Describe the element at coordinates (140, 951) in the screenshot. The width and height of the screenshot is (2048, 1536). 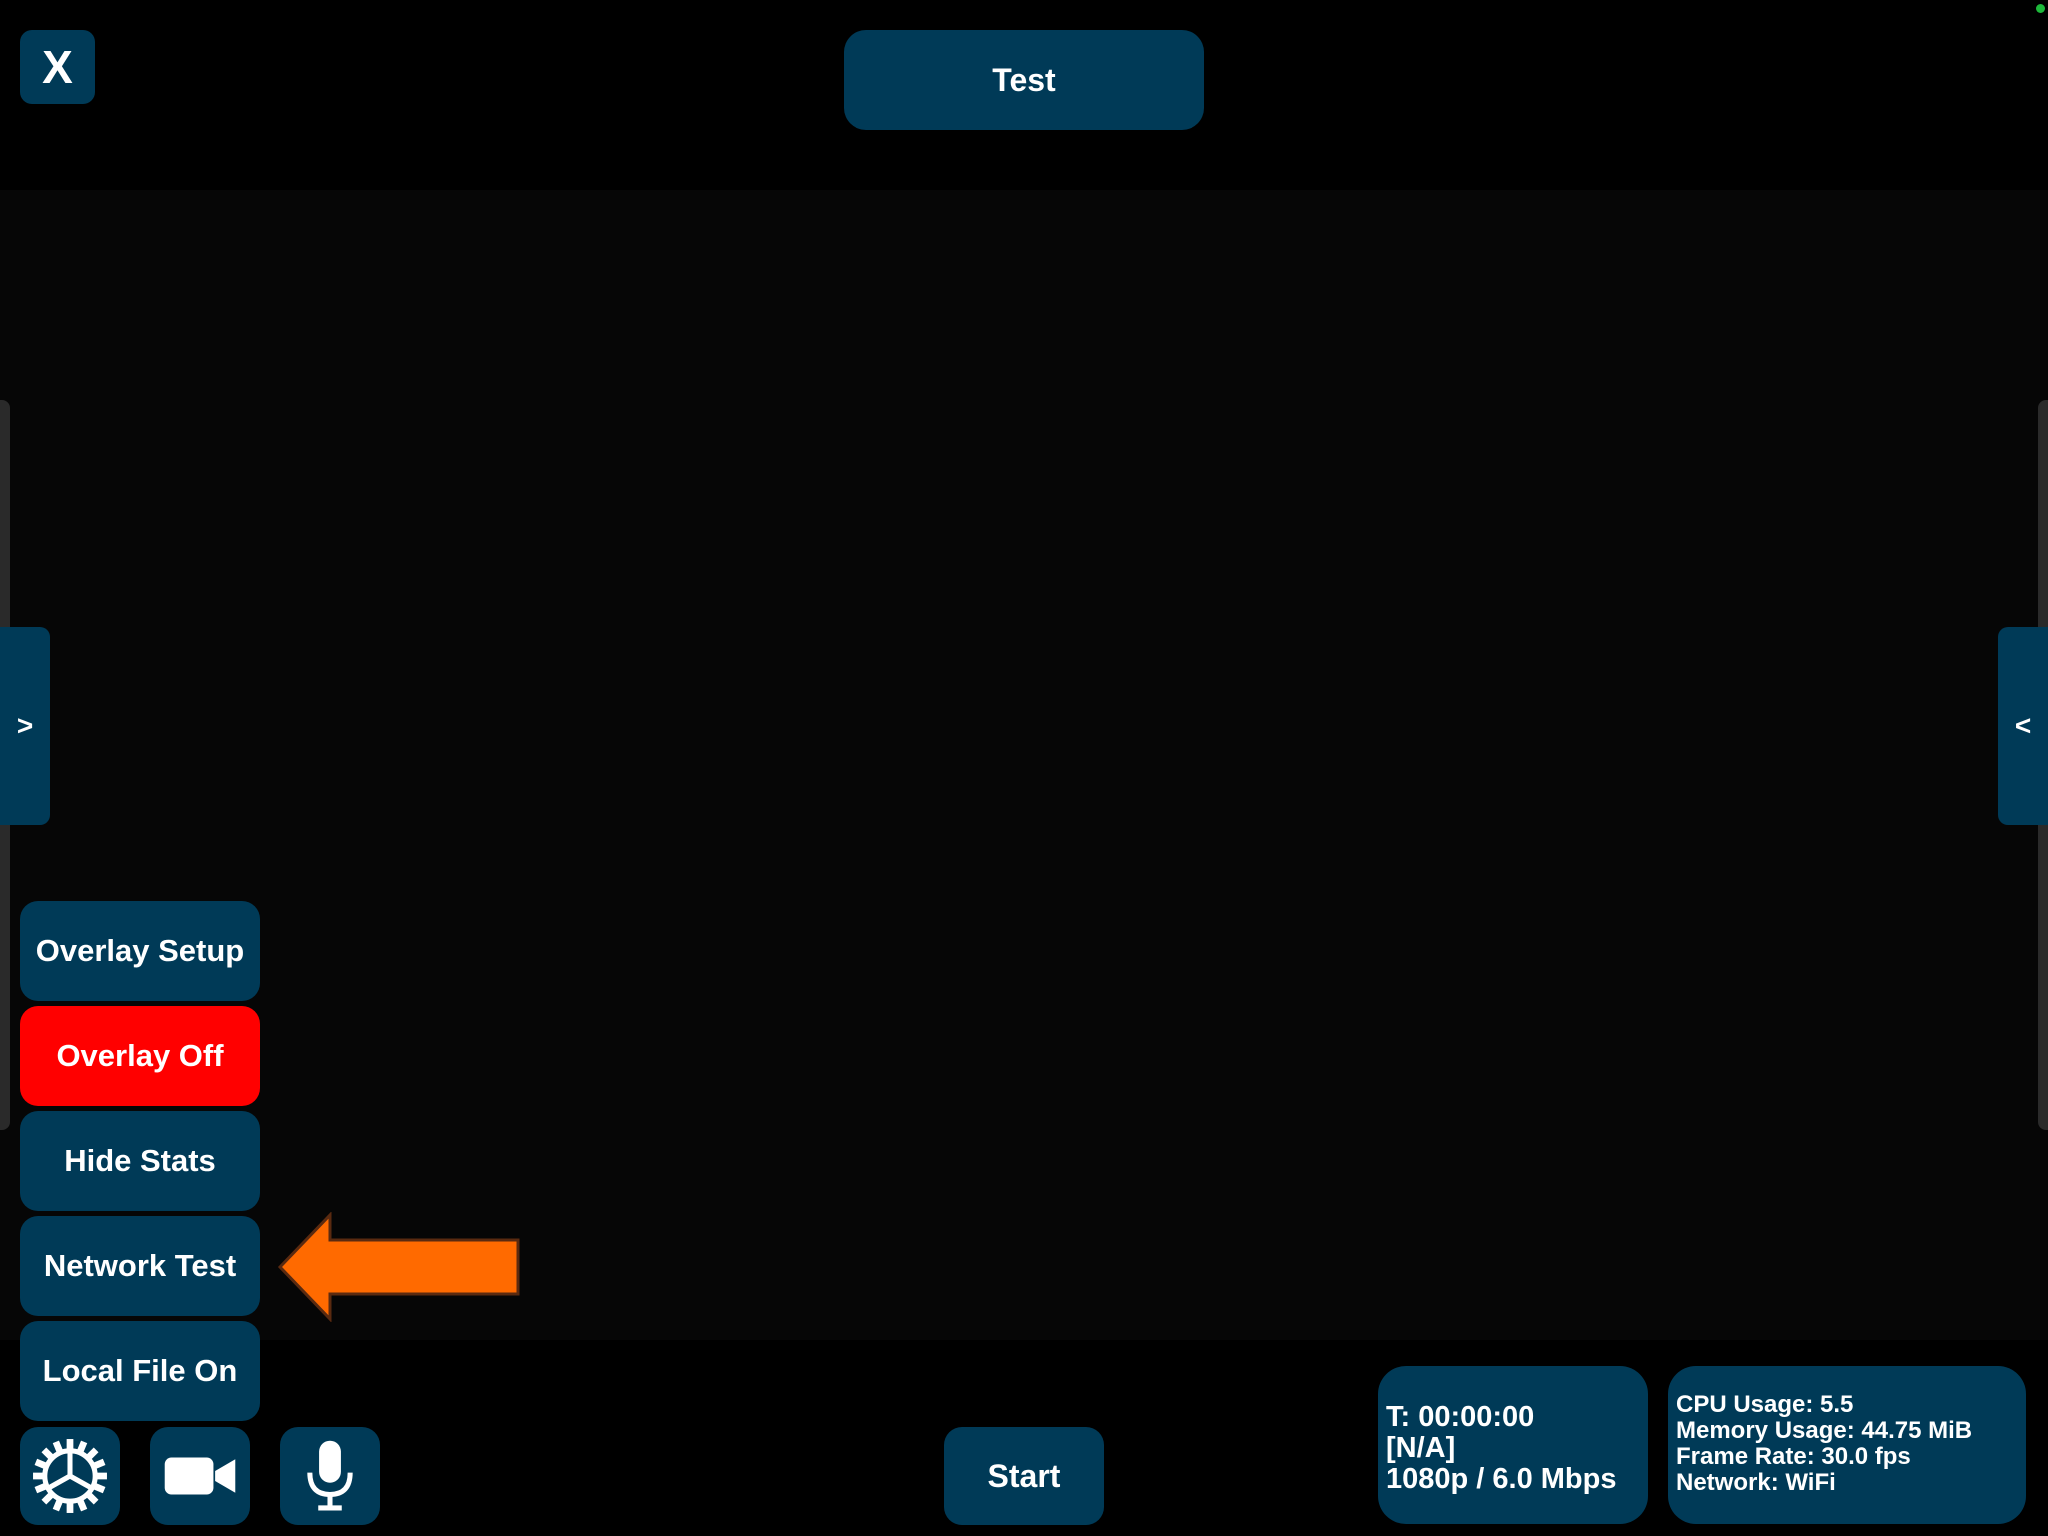
I see `overlay-setup-button: Overlay Setup` at that location.